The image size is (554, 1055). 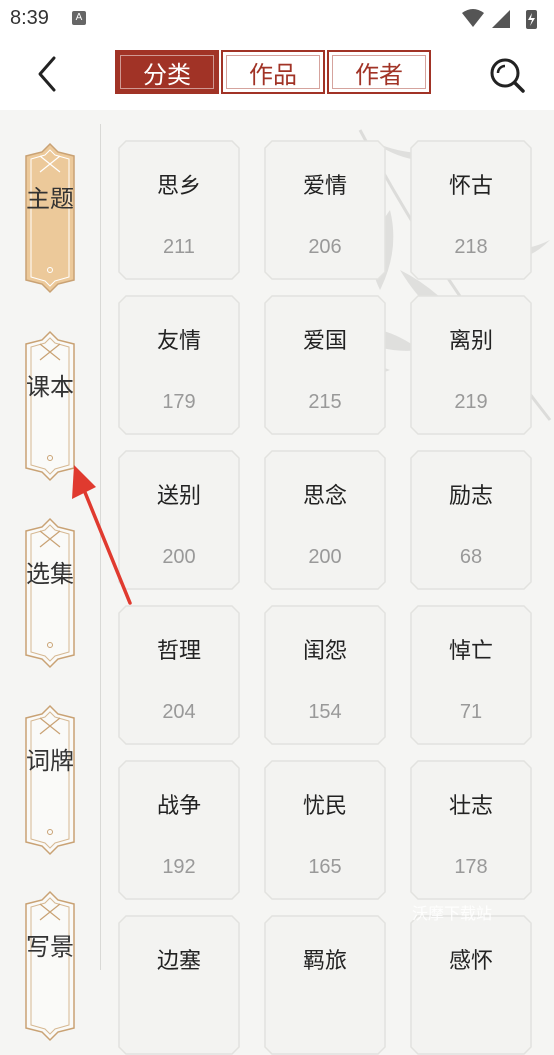 I want to click on status-icons, so click(x=499, y=19).